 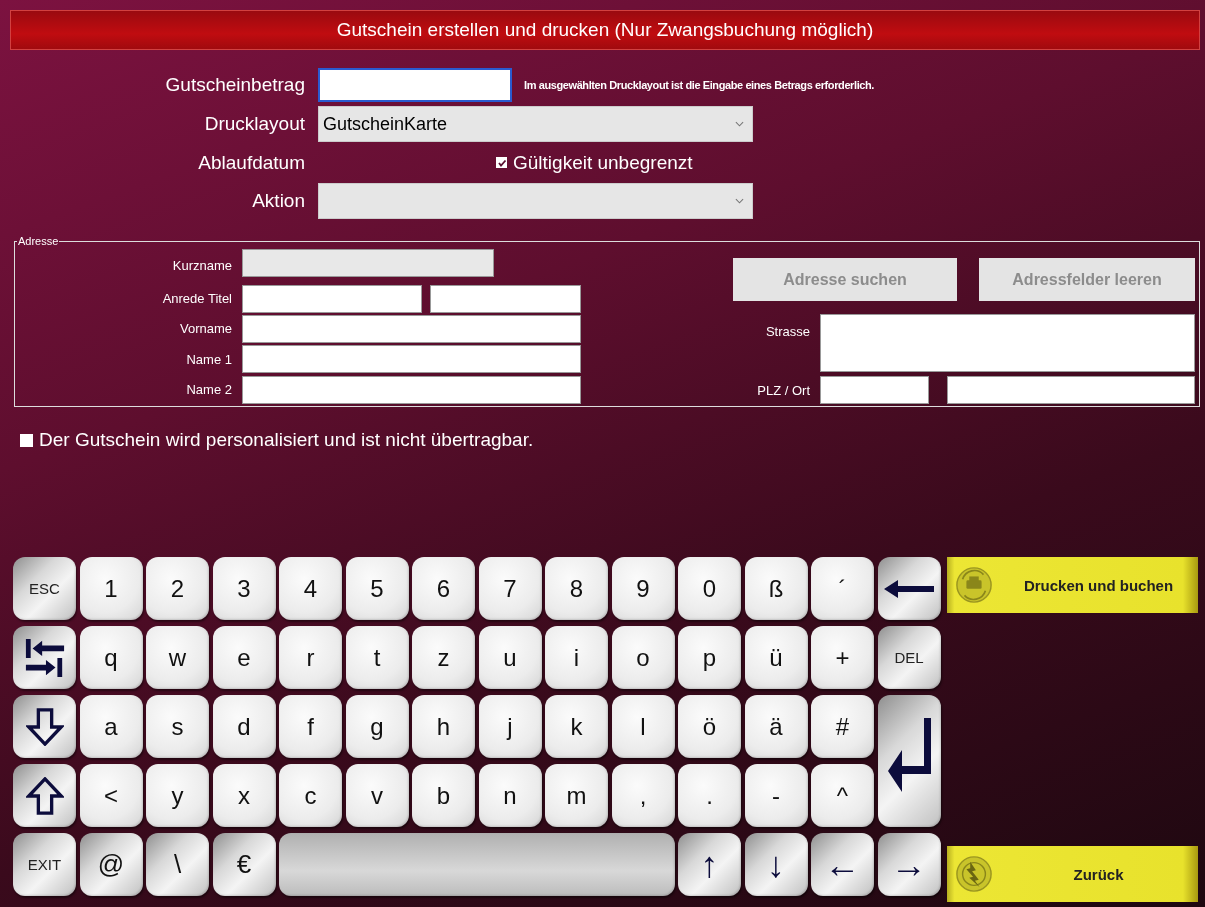 What do you see at coordinates (1072, 585) in the screenshot?
I see `print-book-button: Drucken und buchen` at bounding box center [1072, 585].